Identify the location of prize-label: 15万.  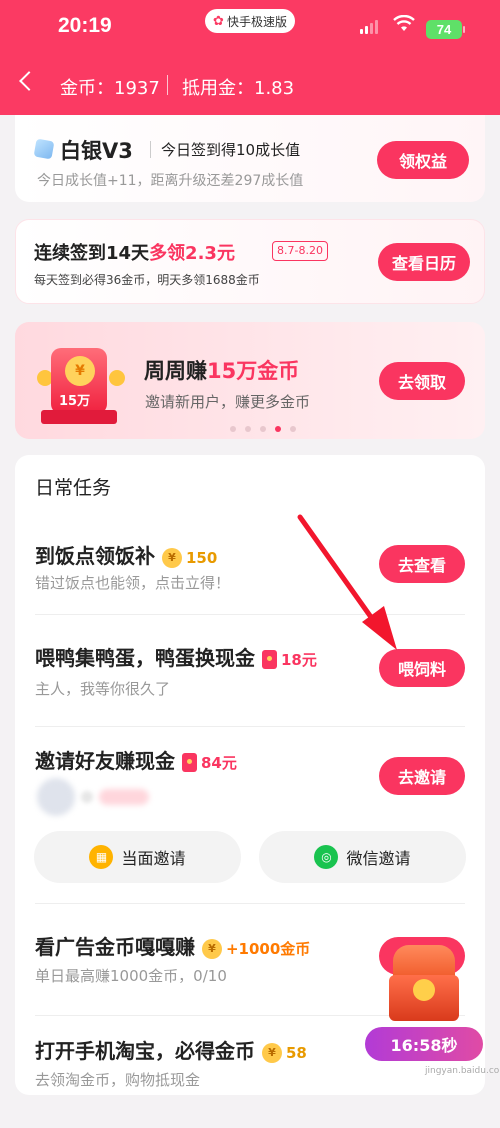
(75, 401).